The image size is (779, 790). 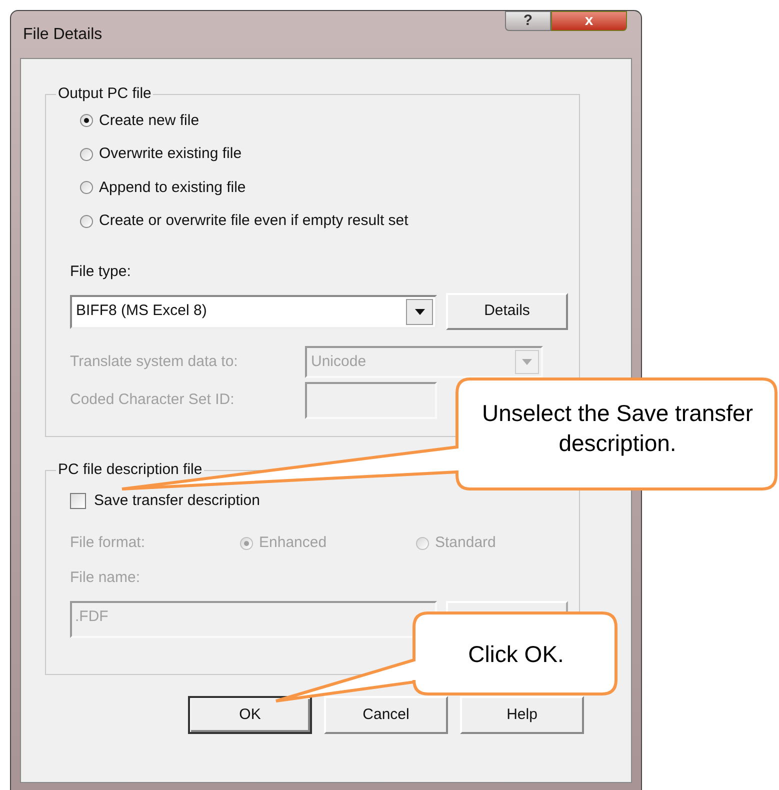 I want to click on radio-label: Overwrite existing file, so click(x=170, y=154).